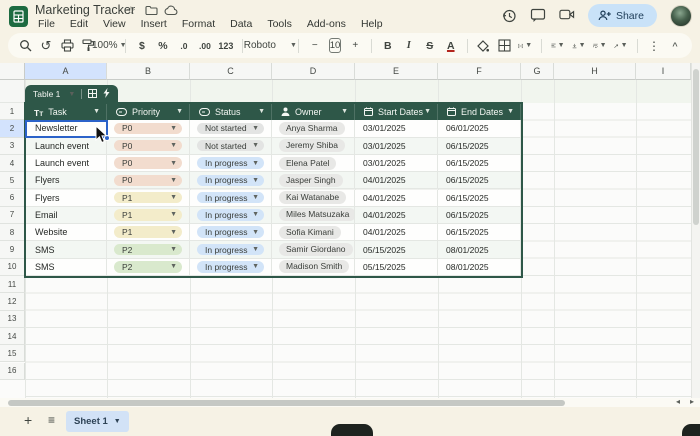 The image size is (700, 436). I want to click on owner-cell: Jasper Singh, so click(313, 181).